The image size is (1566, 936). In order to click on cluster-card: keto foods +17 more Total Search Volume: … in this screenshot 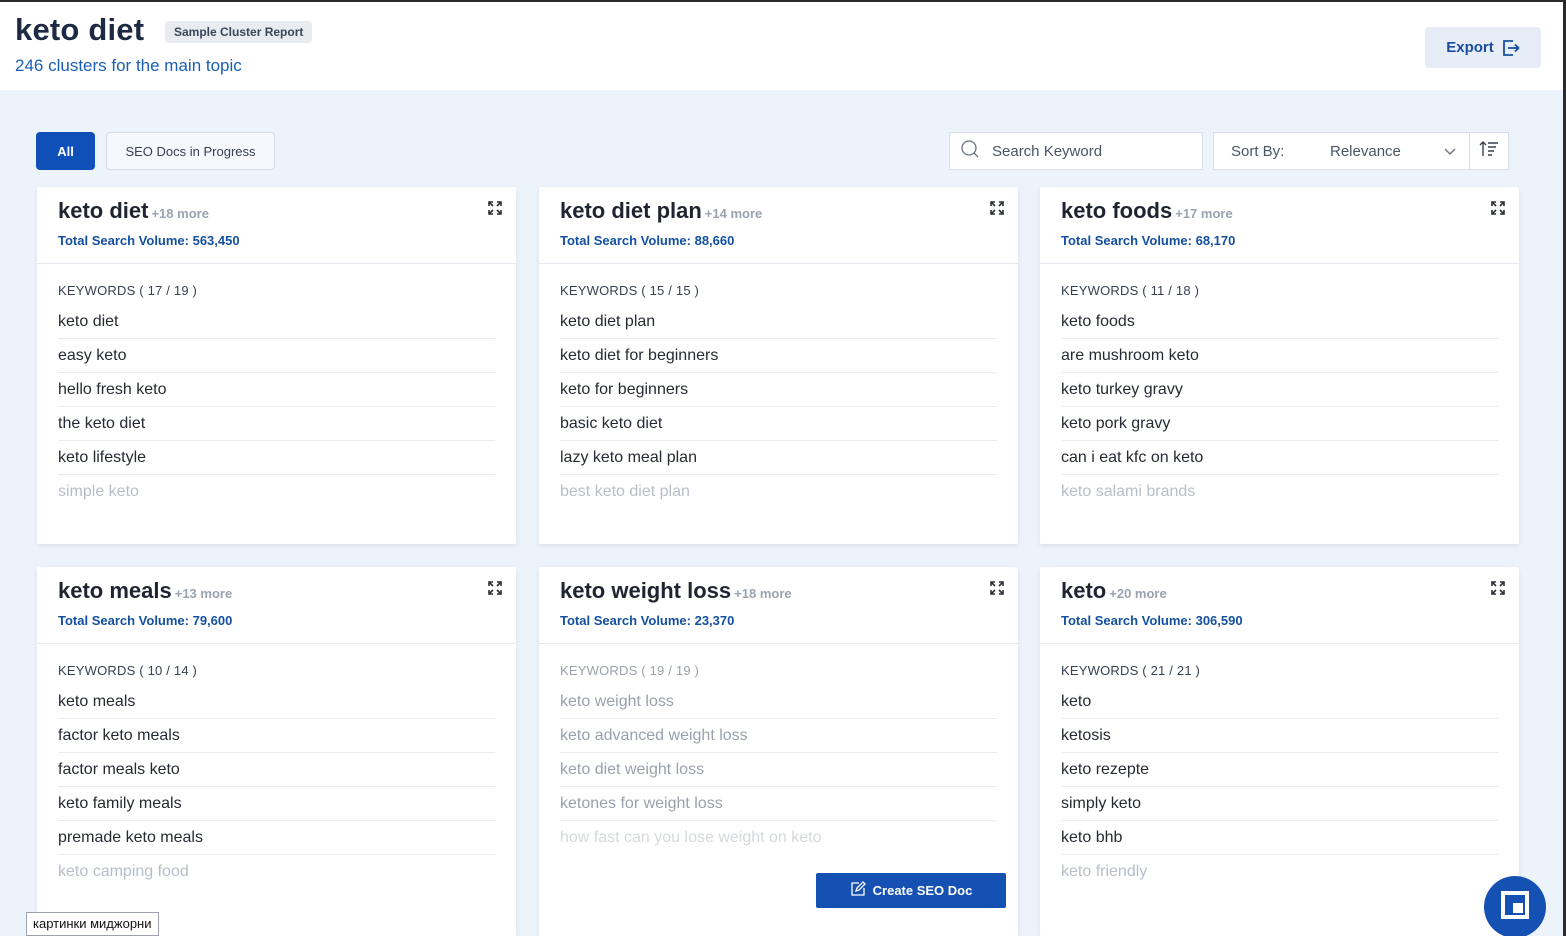, I will do `click(1279, 365)`.